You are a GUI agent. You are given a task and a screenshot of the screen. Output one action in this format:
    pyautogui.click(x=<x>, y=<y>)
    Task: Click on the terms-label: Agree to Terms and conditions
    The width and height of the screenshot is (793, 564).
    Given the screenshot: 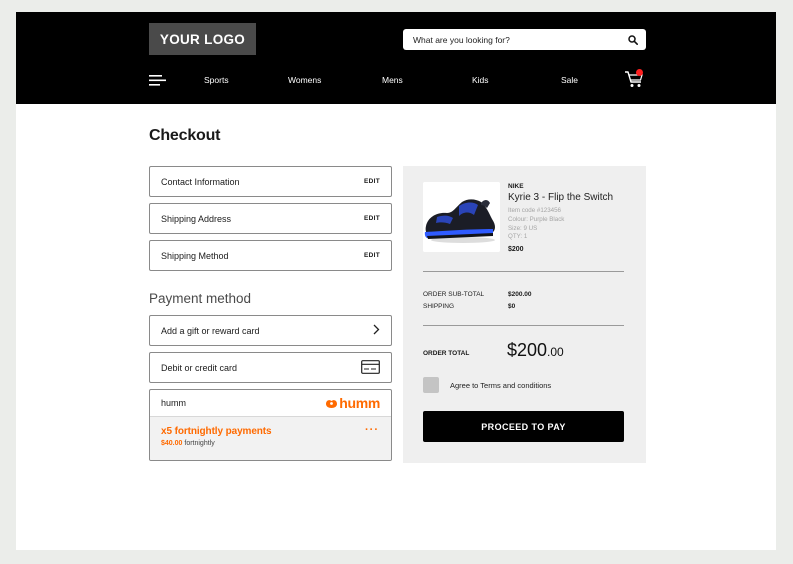 What is the action you would take?
    pyautogui.click(x=501, y=385)
    